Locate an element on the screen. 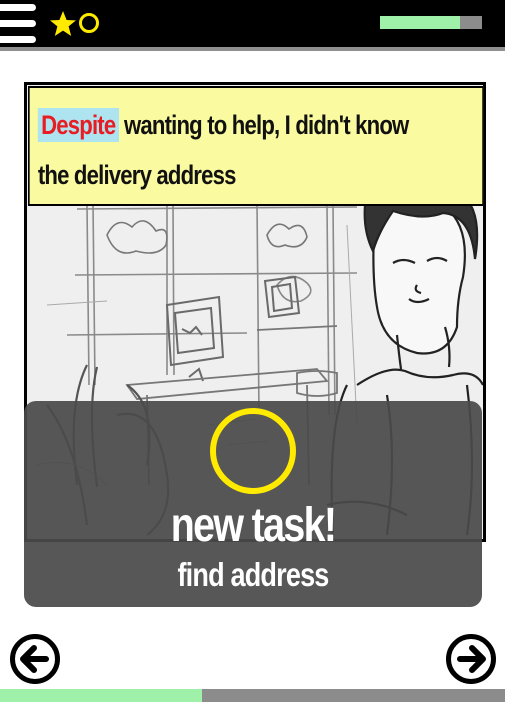  empty-circle-icon is located at coordinates (89, 23).